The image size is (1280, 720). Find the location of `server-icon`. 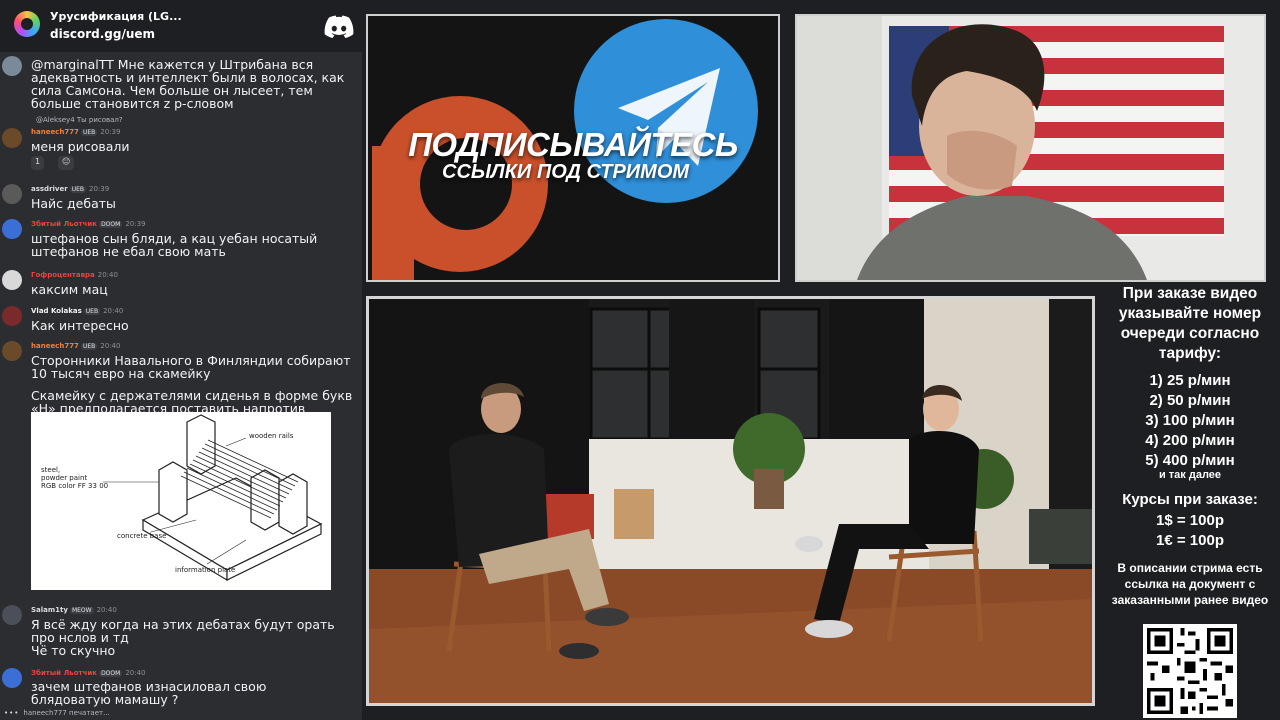

server-icon is located at coordinates (27, 24).